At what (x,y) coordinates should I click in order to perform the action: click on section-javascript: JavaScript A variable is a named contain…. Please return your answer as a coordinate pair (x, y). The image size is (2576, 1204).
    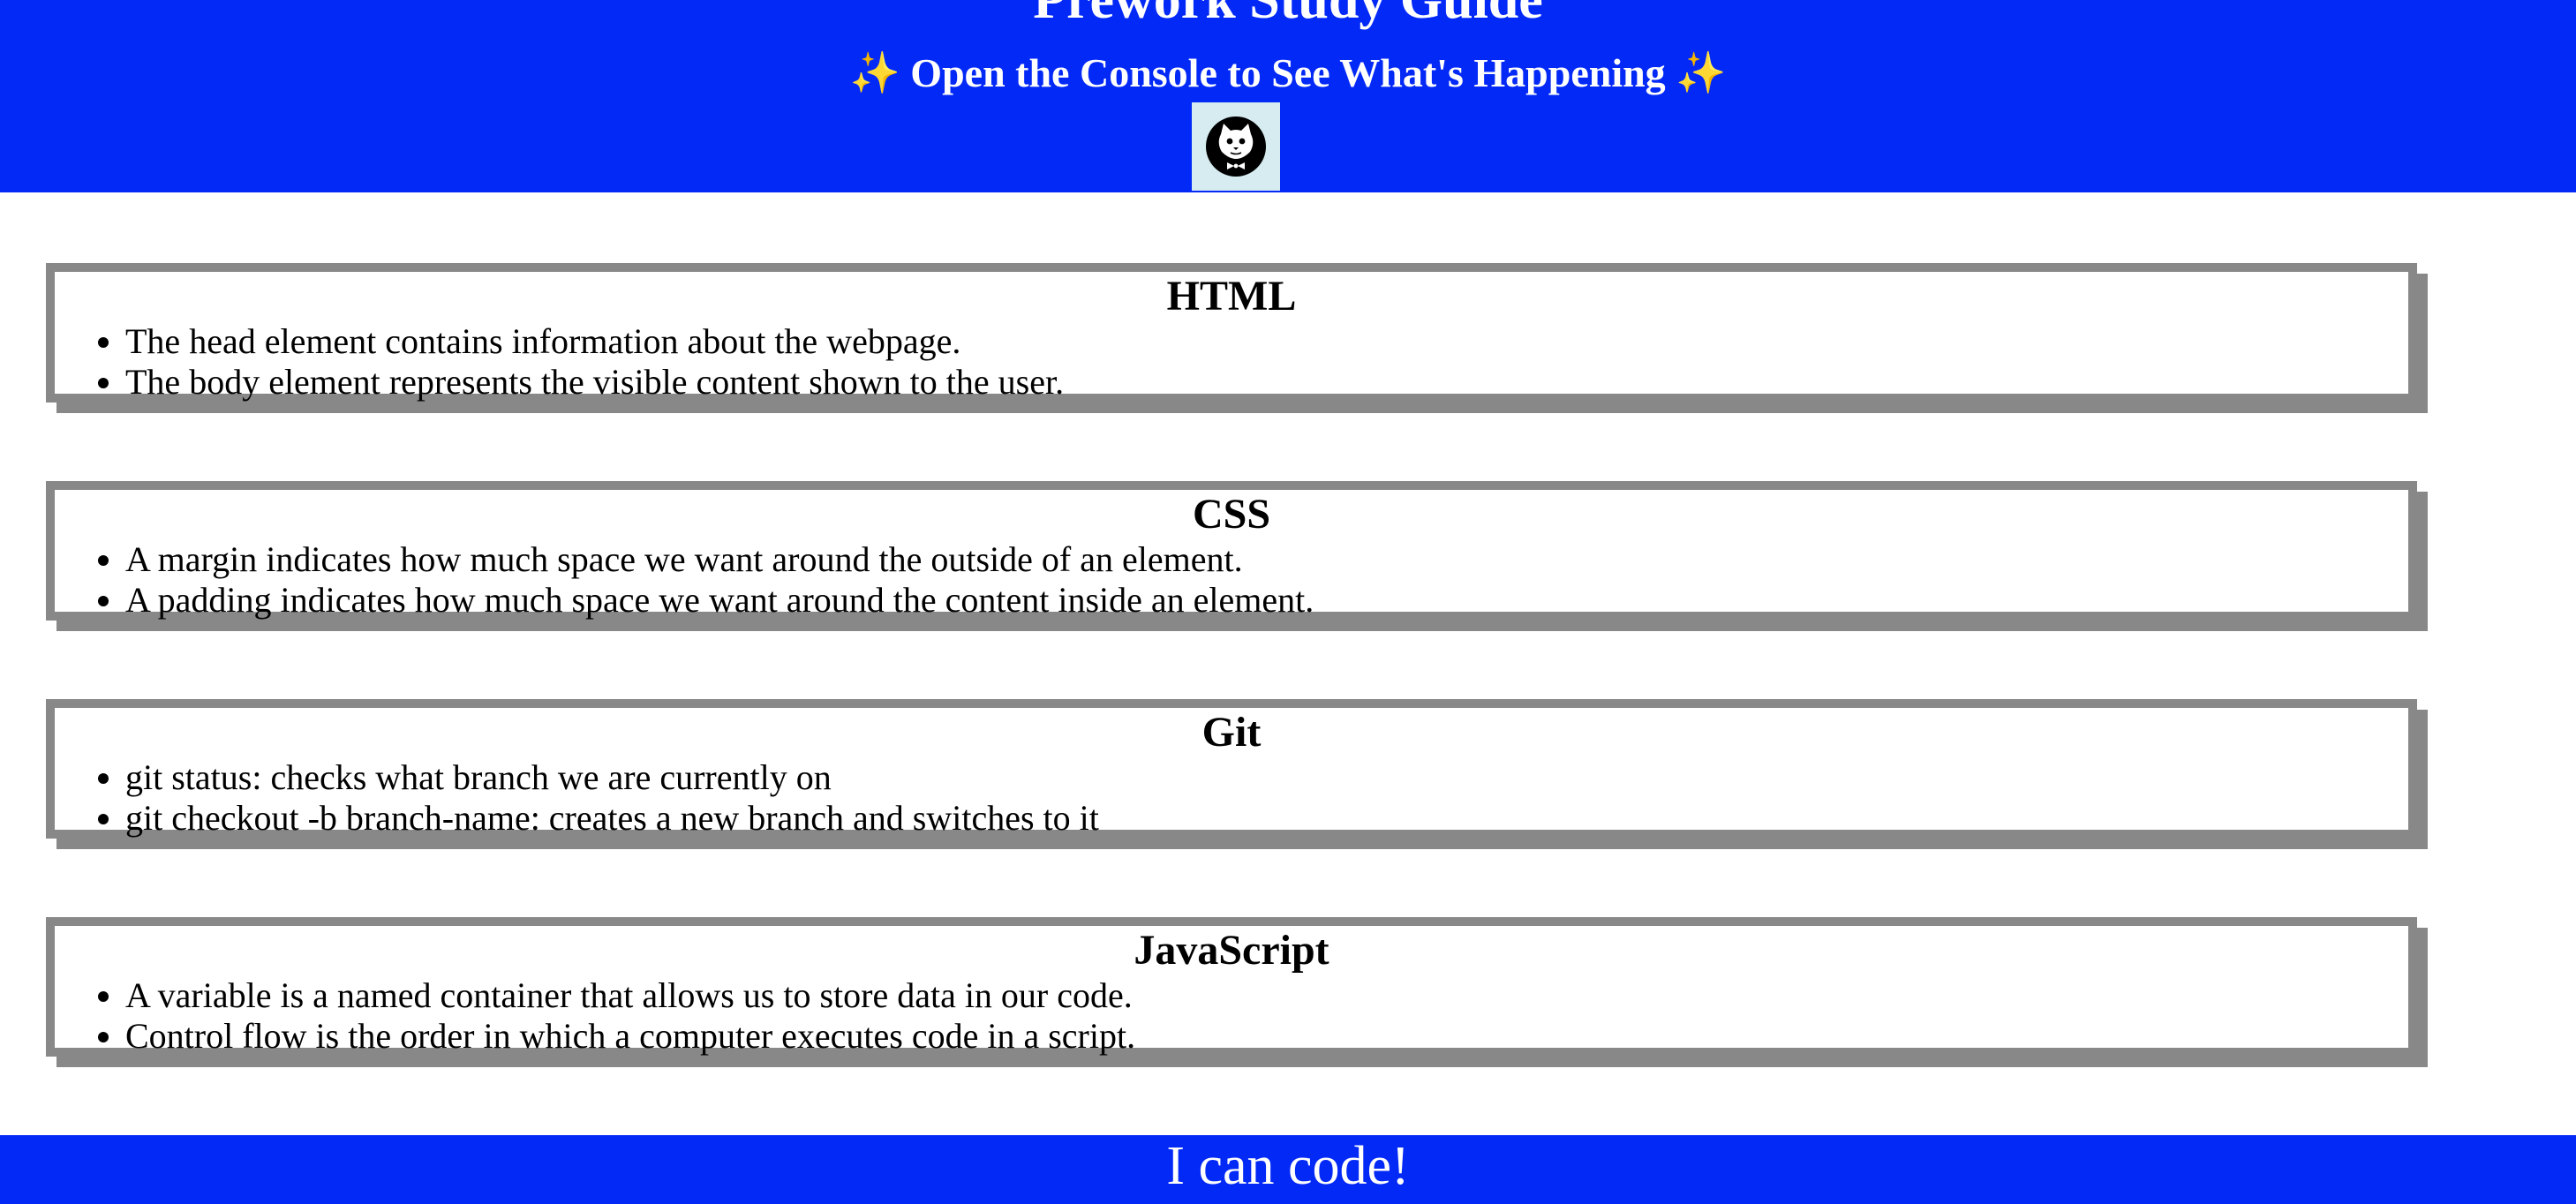
    Looking at the image, I should click on (1232, 987).